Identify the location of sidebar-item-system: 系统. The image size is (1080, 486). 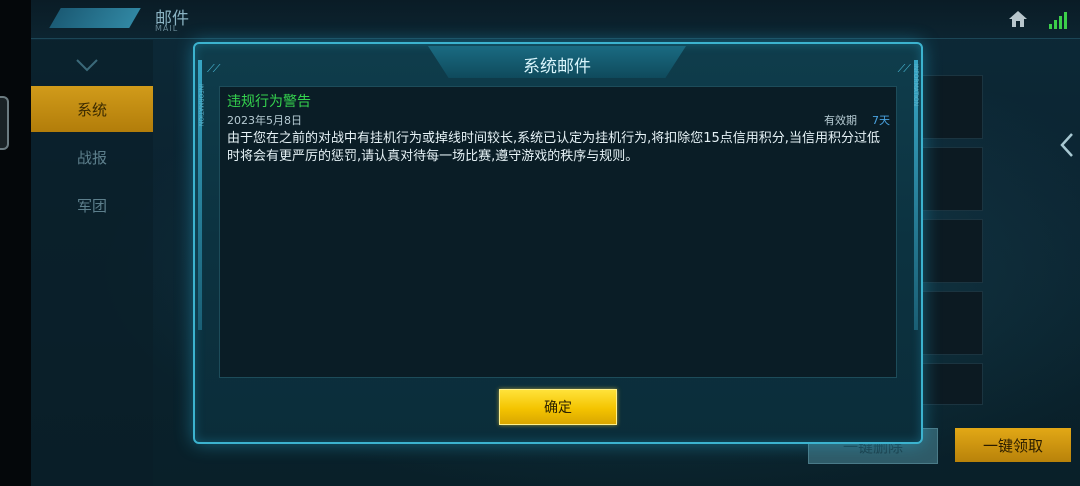
(92, 109).